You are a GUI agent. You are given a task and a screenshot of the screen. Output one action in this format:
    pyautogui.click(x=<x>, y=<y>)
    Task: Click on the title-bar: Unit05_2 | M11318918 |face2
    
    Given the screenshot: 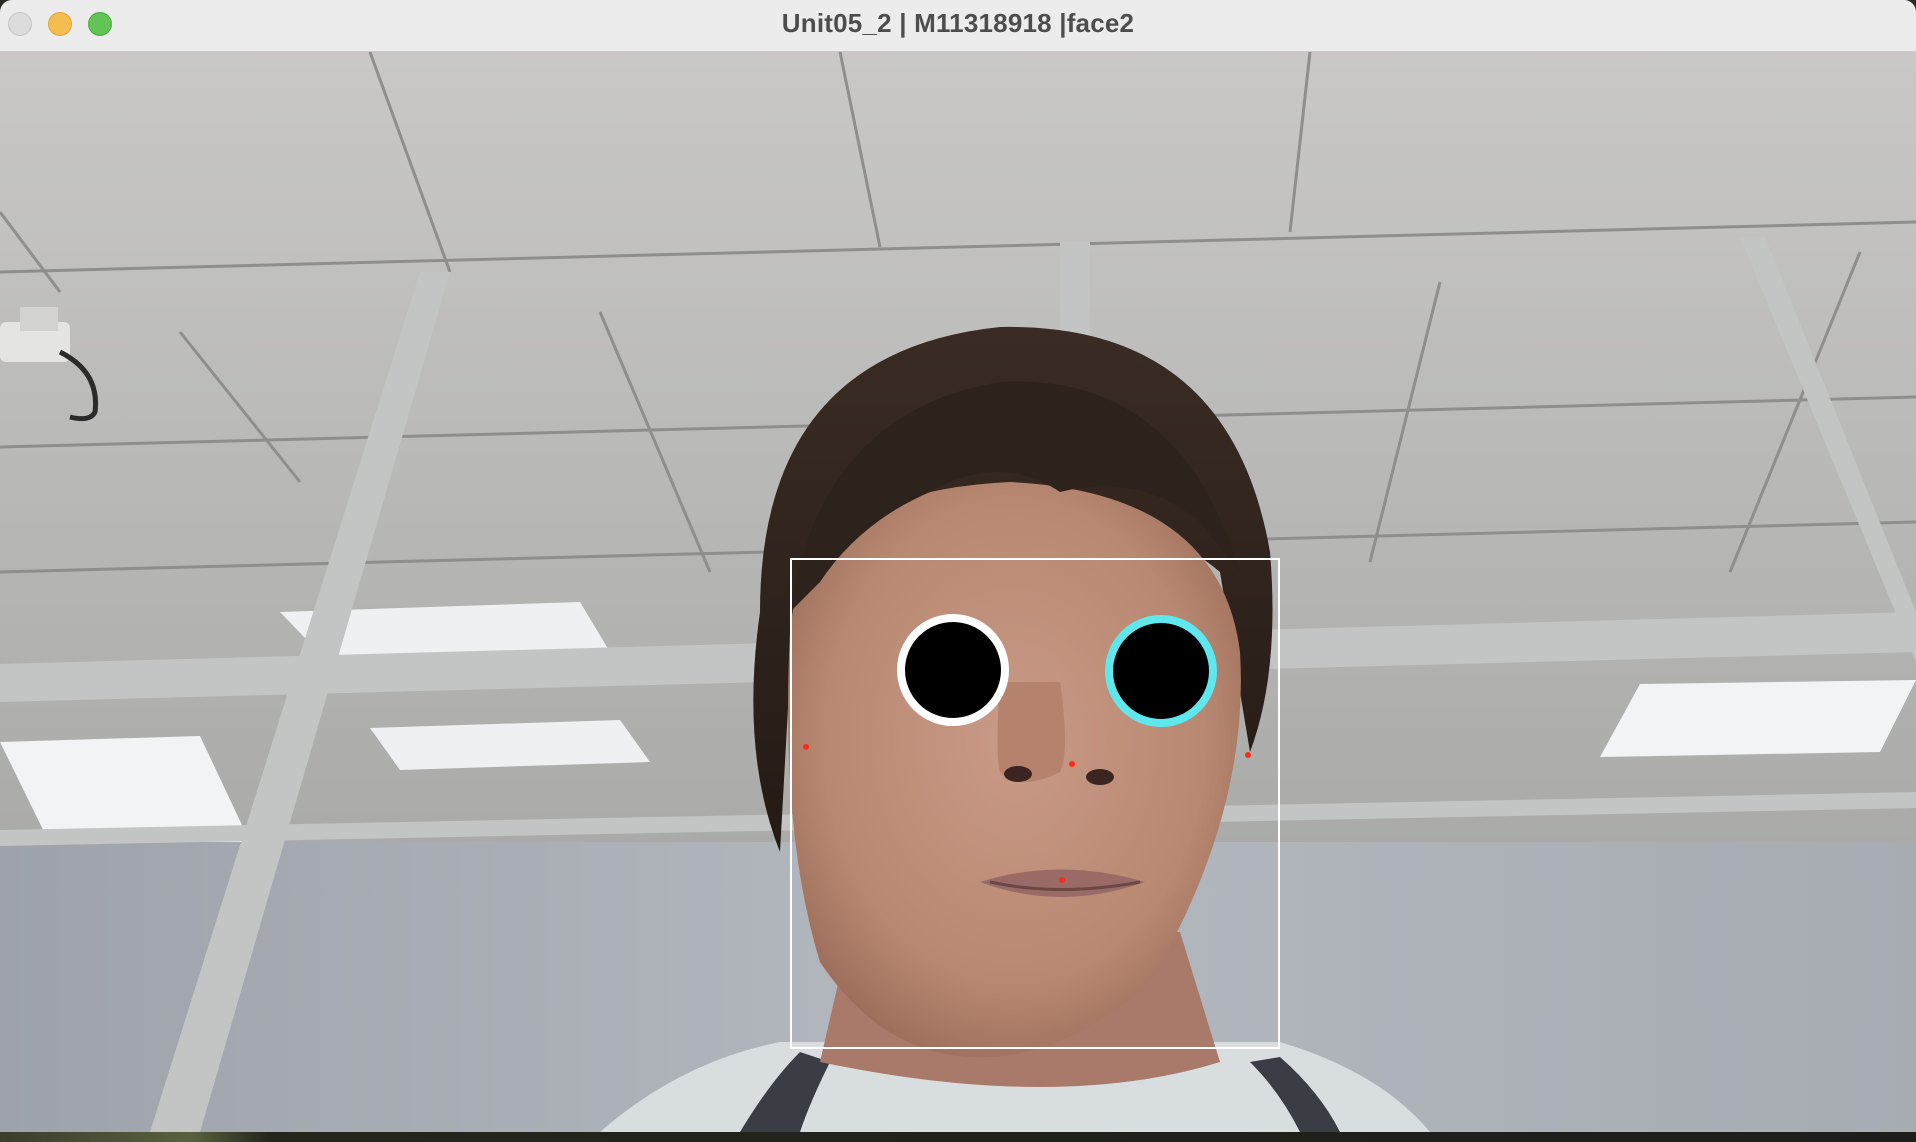 What is the action you would take?
    pyautogui.click(x=958, y=26)
    